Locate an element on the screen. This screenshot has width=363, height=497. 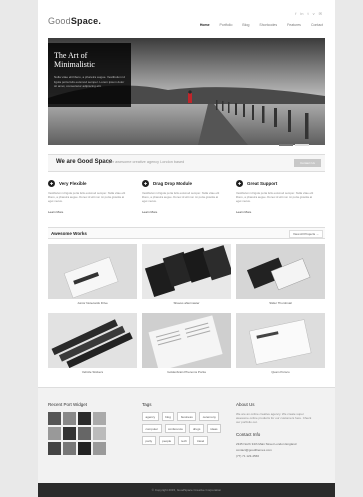
work-caption: Slider Thumbnail is located at coordinates (280, 303).